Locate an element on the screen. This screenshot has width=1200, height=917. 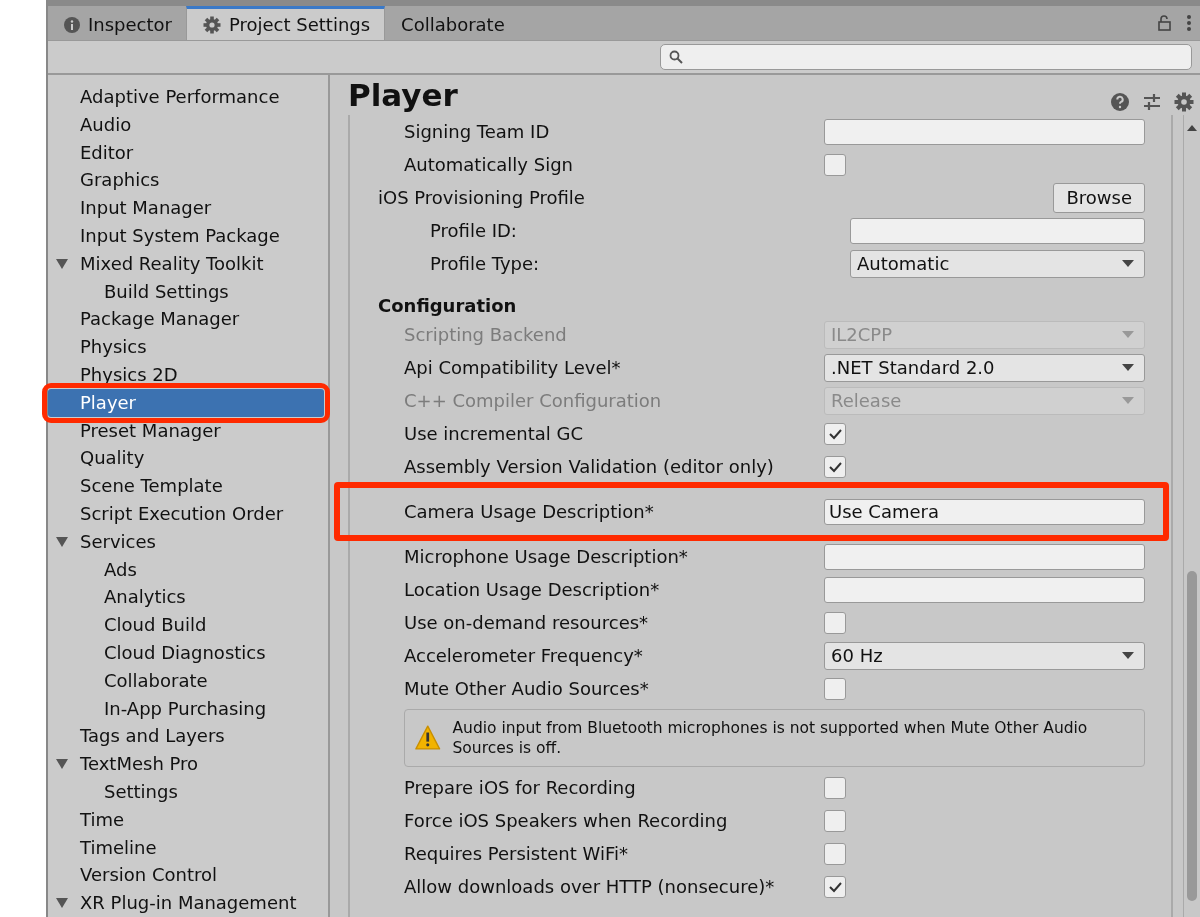
sidebar-item: Preset Manager is located at coordinates (188, 430).